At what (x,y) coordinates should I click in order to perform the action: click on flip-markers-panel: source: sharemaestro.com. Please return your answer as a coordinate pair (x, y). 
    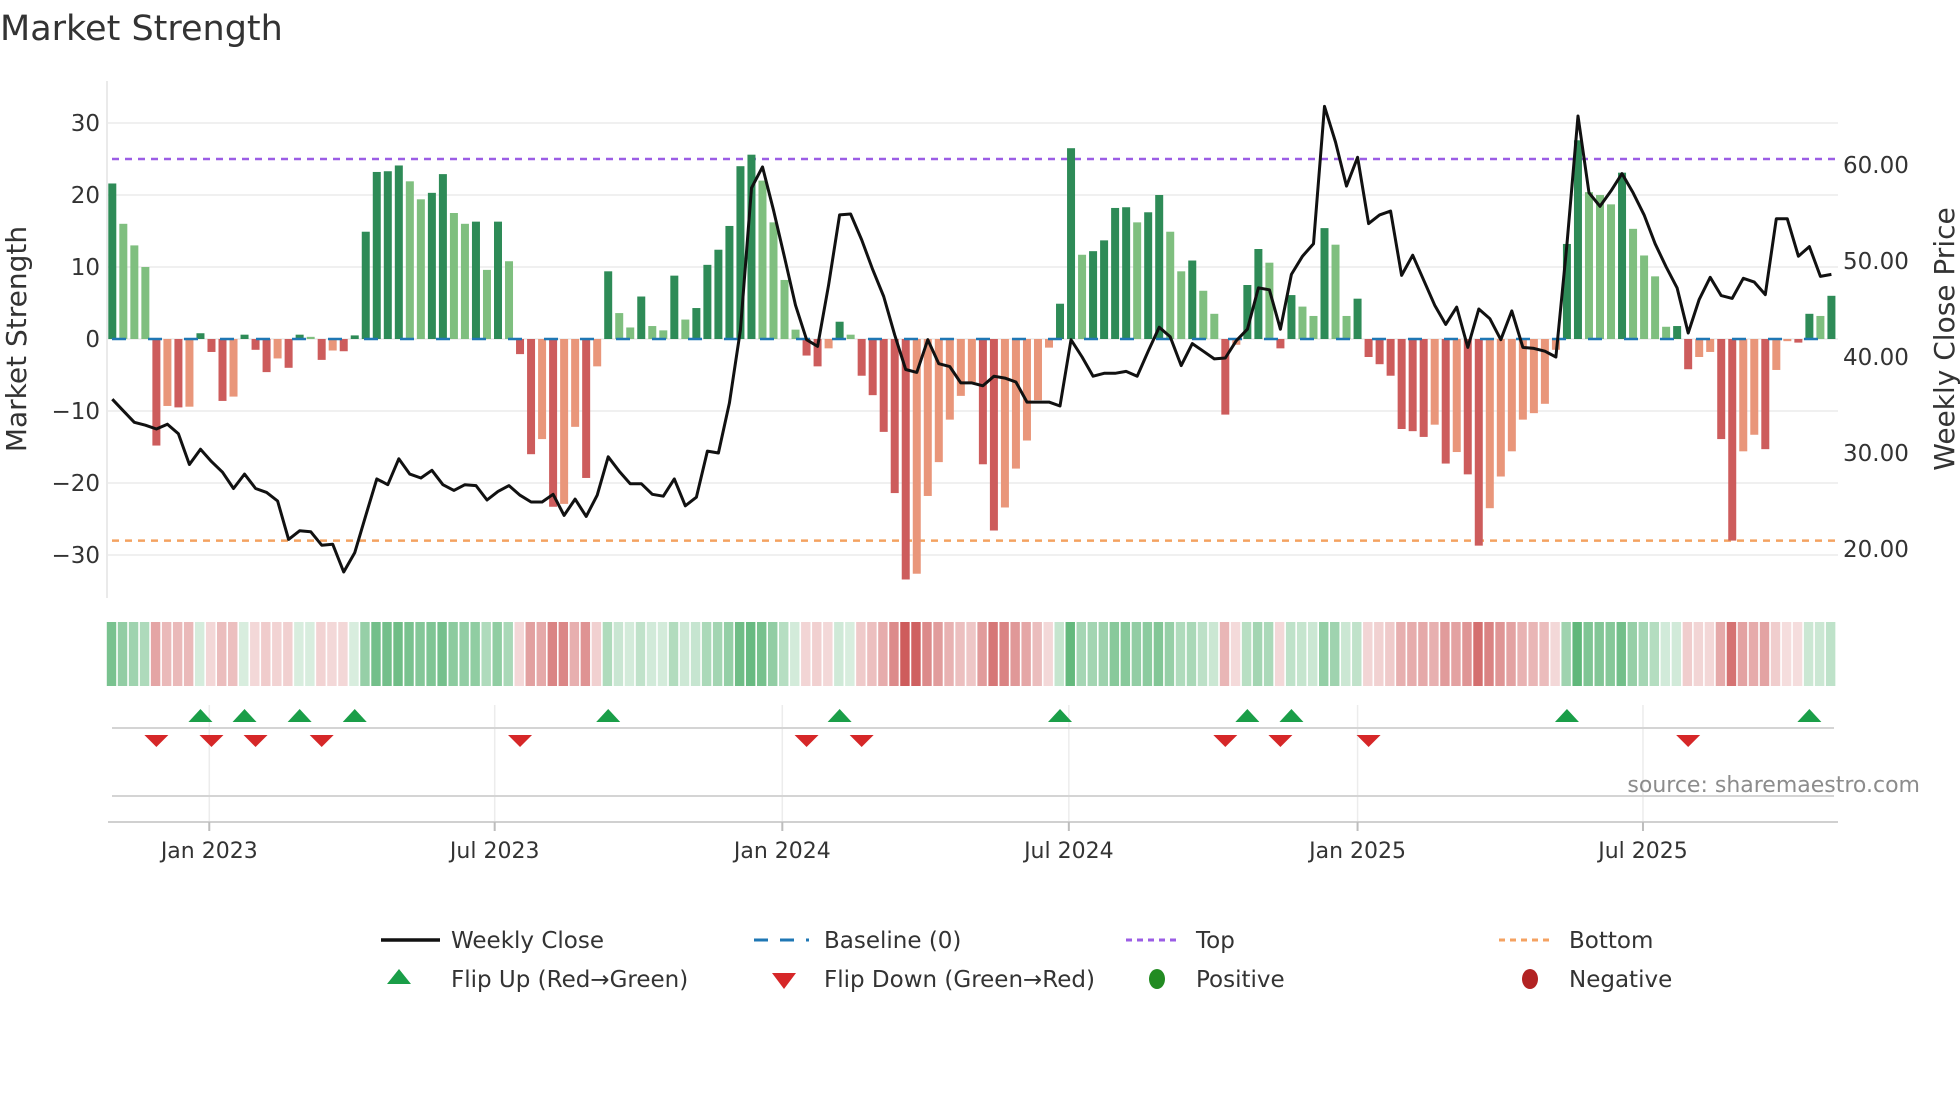
    Looking at the image, I should click on (1016, 763).